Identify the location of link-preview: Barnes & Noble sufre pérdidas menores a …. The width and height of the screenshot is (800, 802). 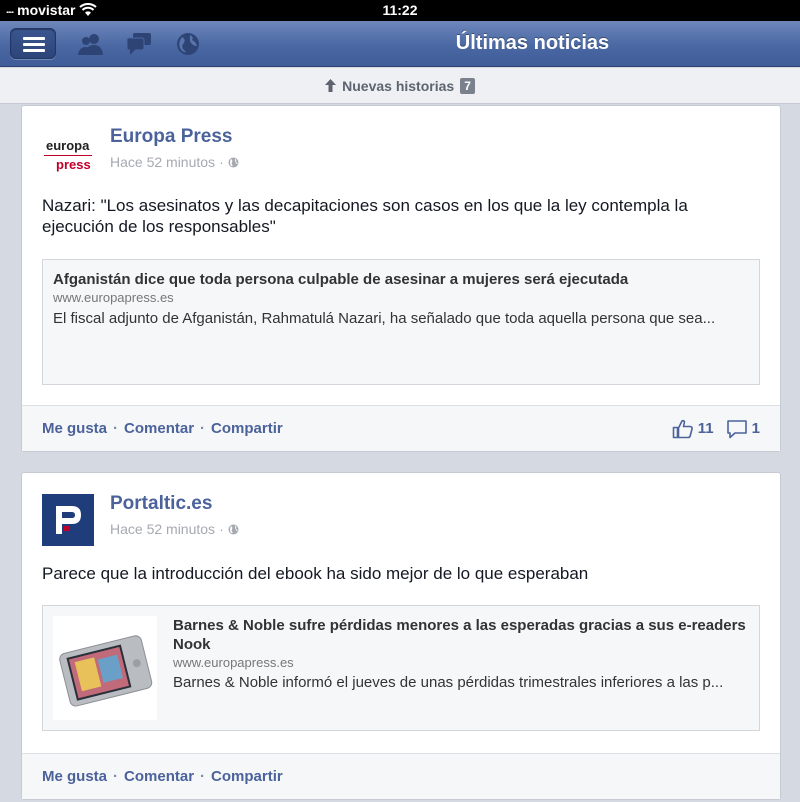
(401, 668).